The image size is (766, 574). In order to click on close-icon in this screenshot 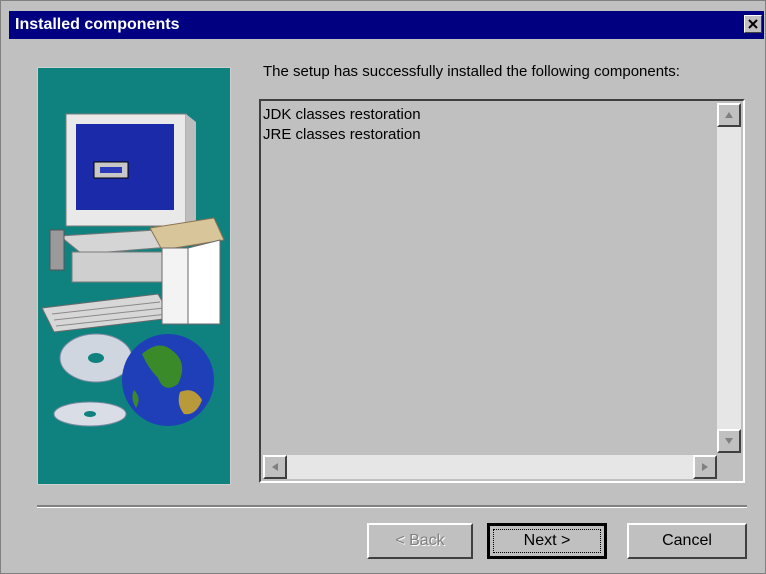, I will do `click(753, 24)`.